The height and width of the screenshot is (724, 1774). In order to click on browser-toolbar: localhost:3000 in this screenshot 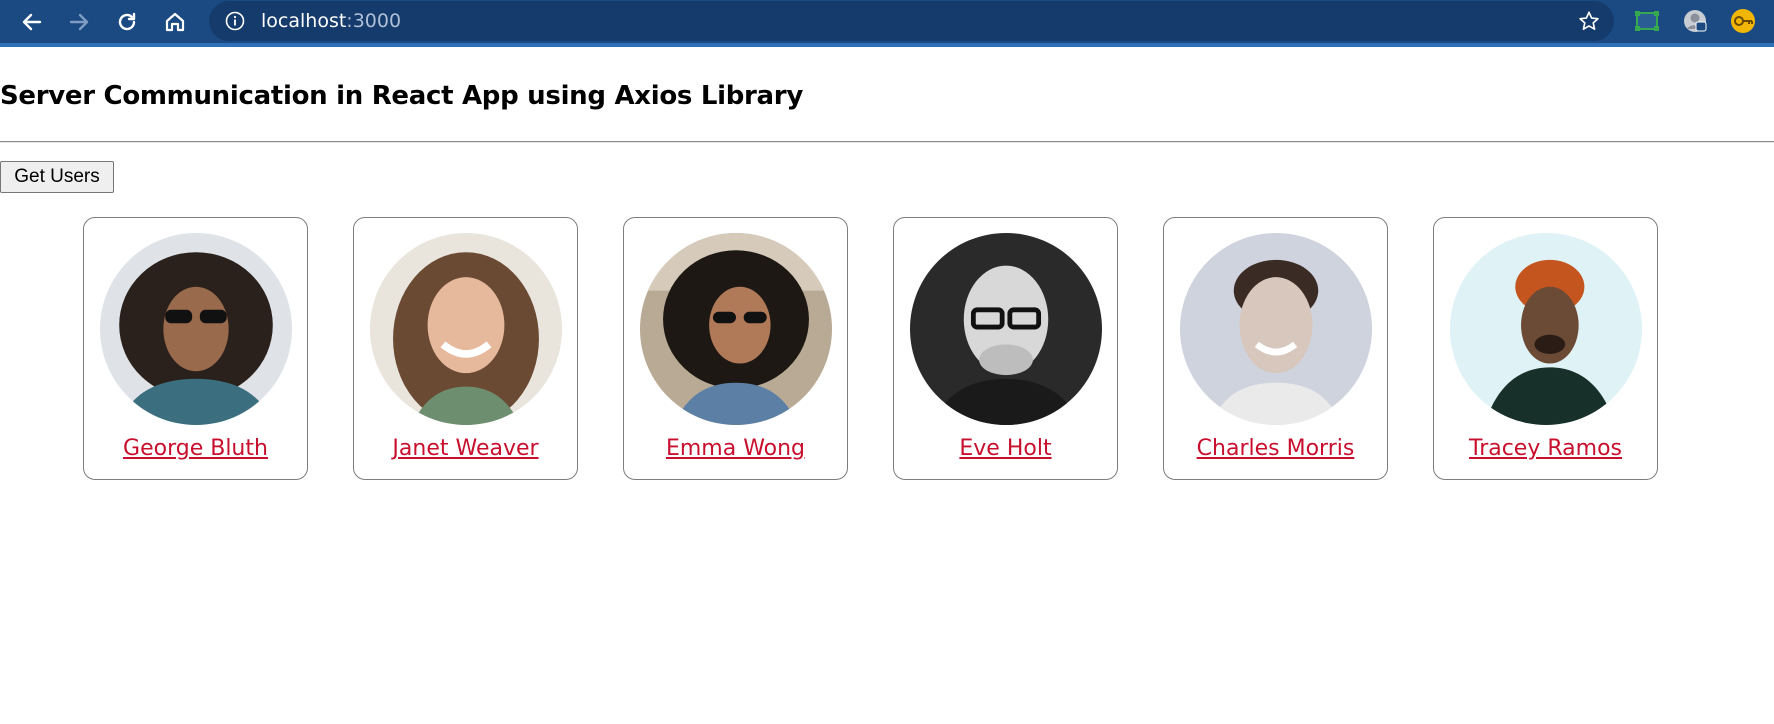, I will do `click(887, 21)`.